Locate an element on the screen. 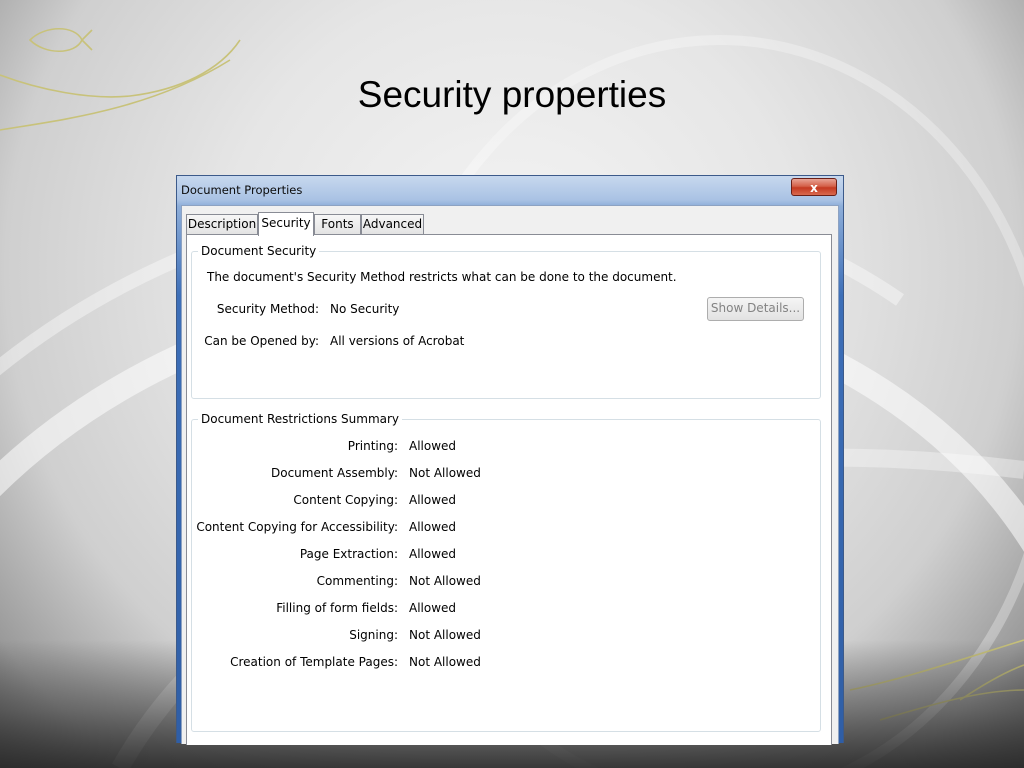 This screenshot has width=1024, height=768. restriction-label-accessibility: Content Copying for Accessibility: is located at coordinates (297, 527).